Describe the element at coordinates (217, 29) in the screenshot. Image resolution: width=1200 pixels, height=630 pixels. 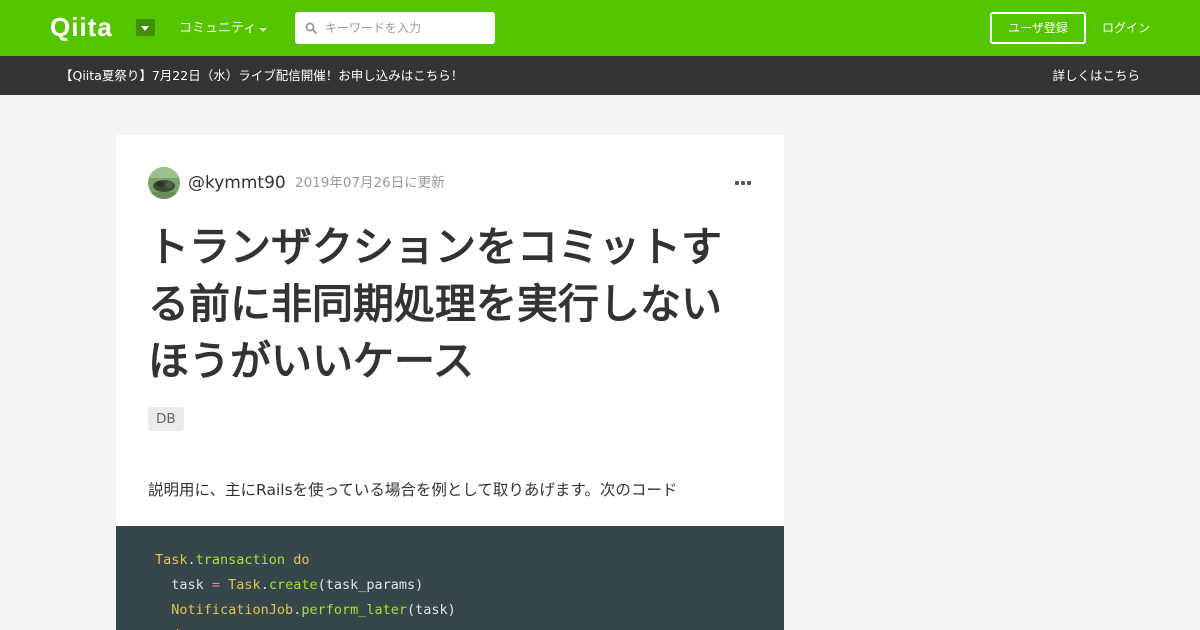
I see `community-menu: コミュニティ` at that location.